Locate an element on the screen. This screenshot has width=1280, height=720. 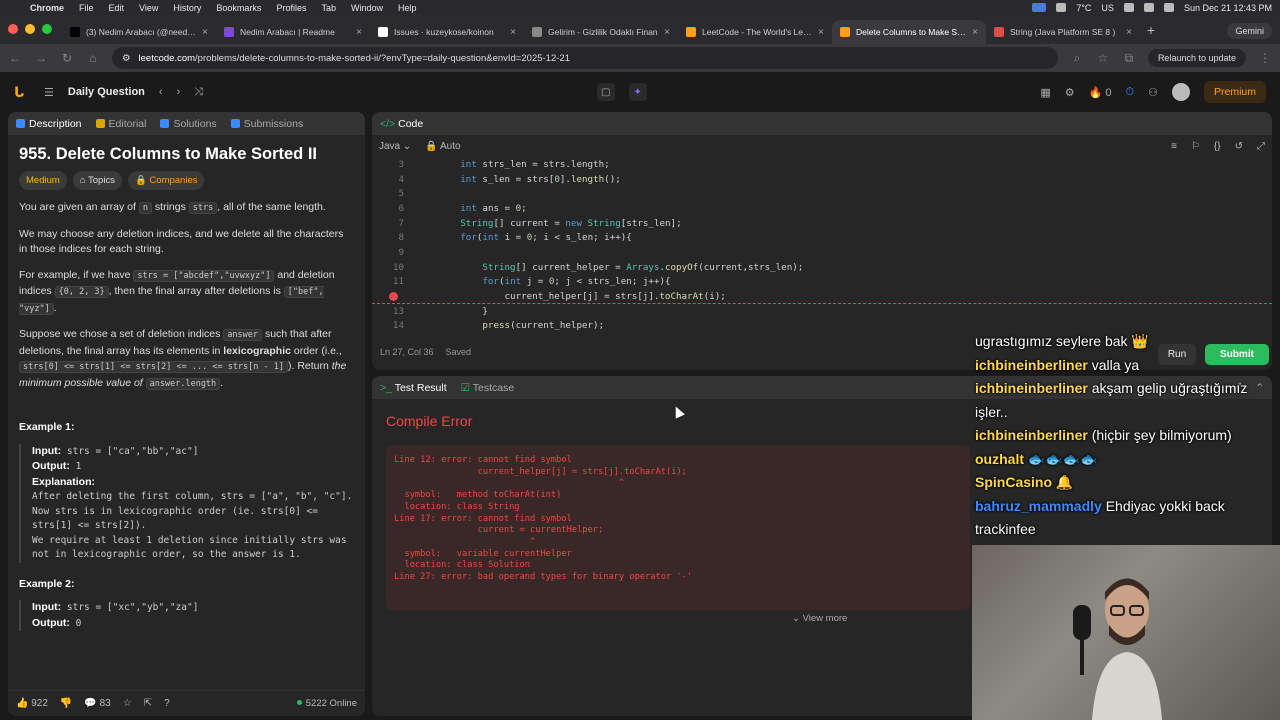
wifi-icon is located at coordinates (1148, 7).